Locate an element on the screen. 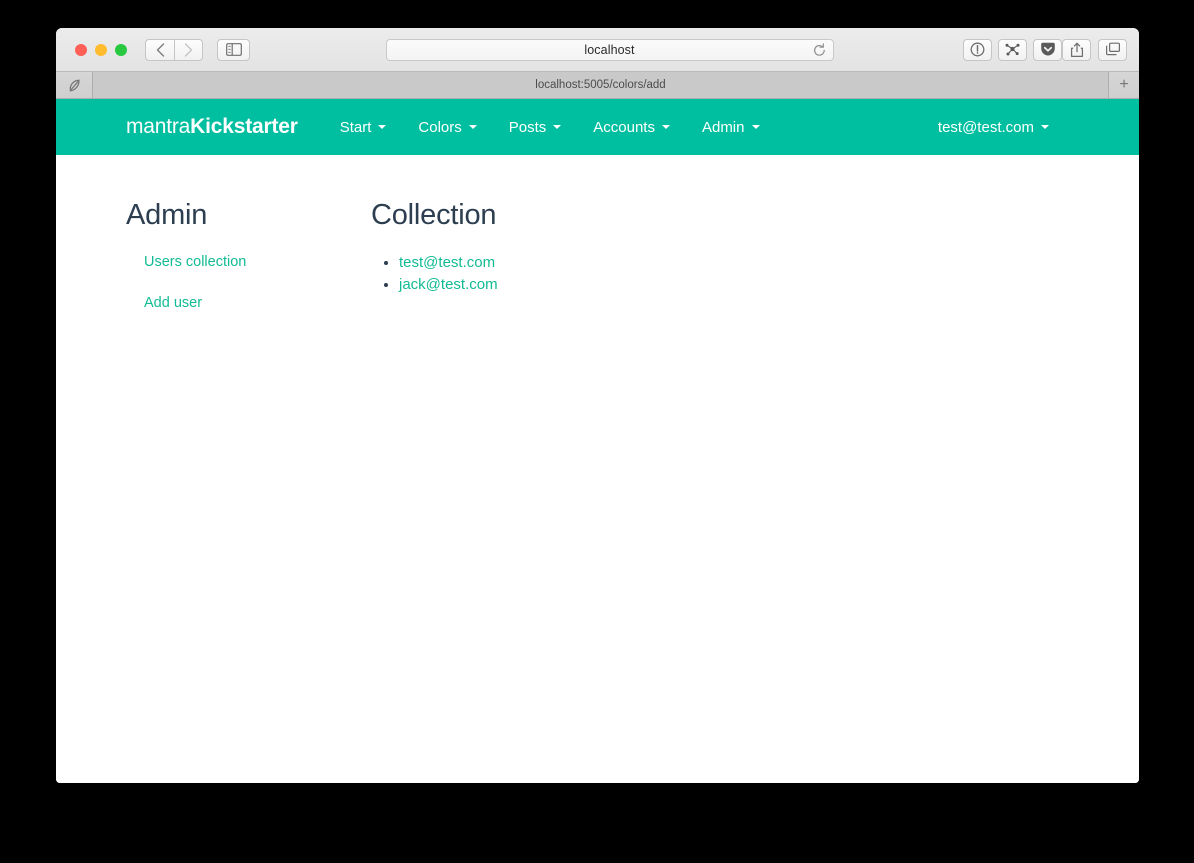 The height and width of the screenshot is (863, 1194). list-item: test@test.com is located at coordinates (769, 263).